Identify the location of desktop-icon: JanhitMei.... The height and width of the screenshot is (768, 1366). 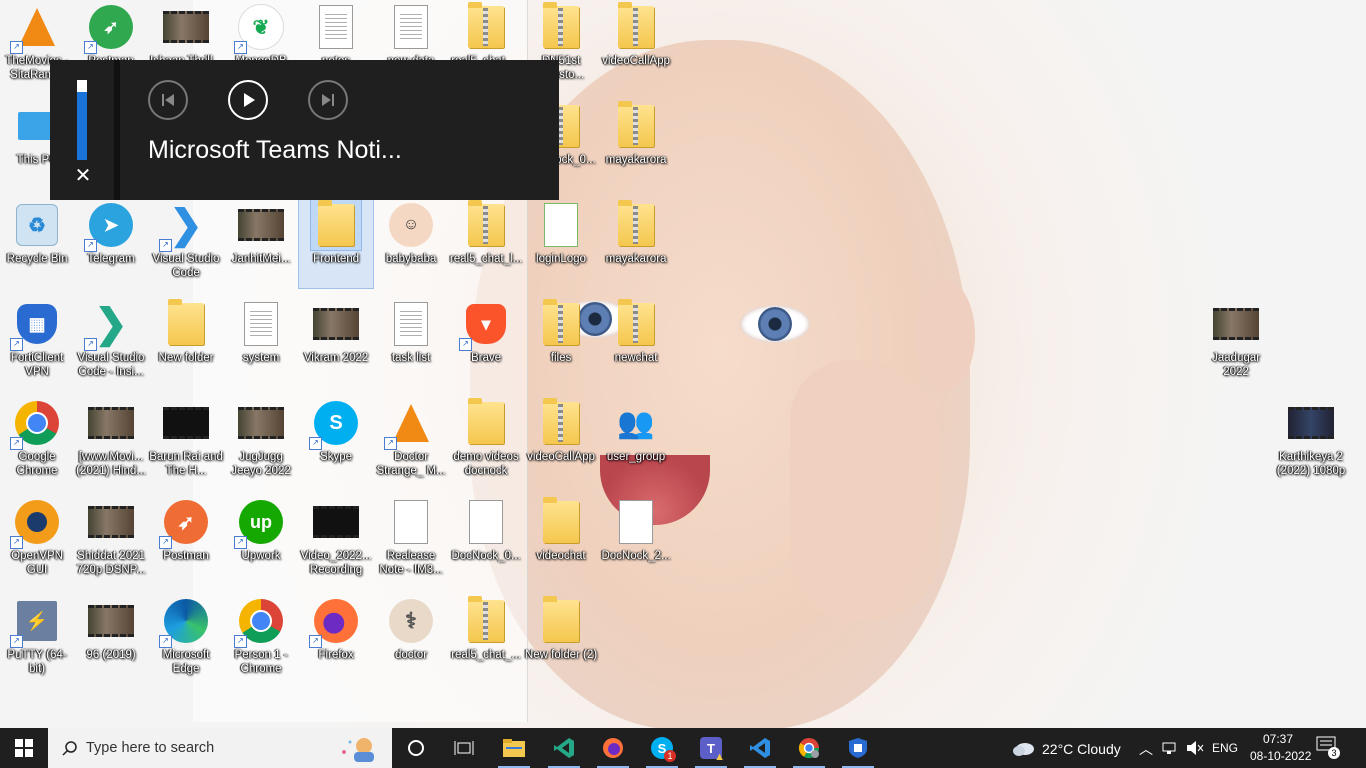
(261, 243).